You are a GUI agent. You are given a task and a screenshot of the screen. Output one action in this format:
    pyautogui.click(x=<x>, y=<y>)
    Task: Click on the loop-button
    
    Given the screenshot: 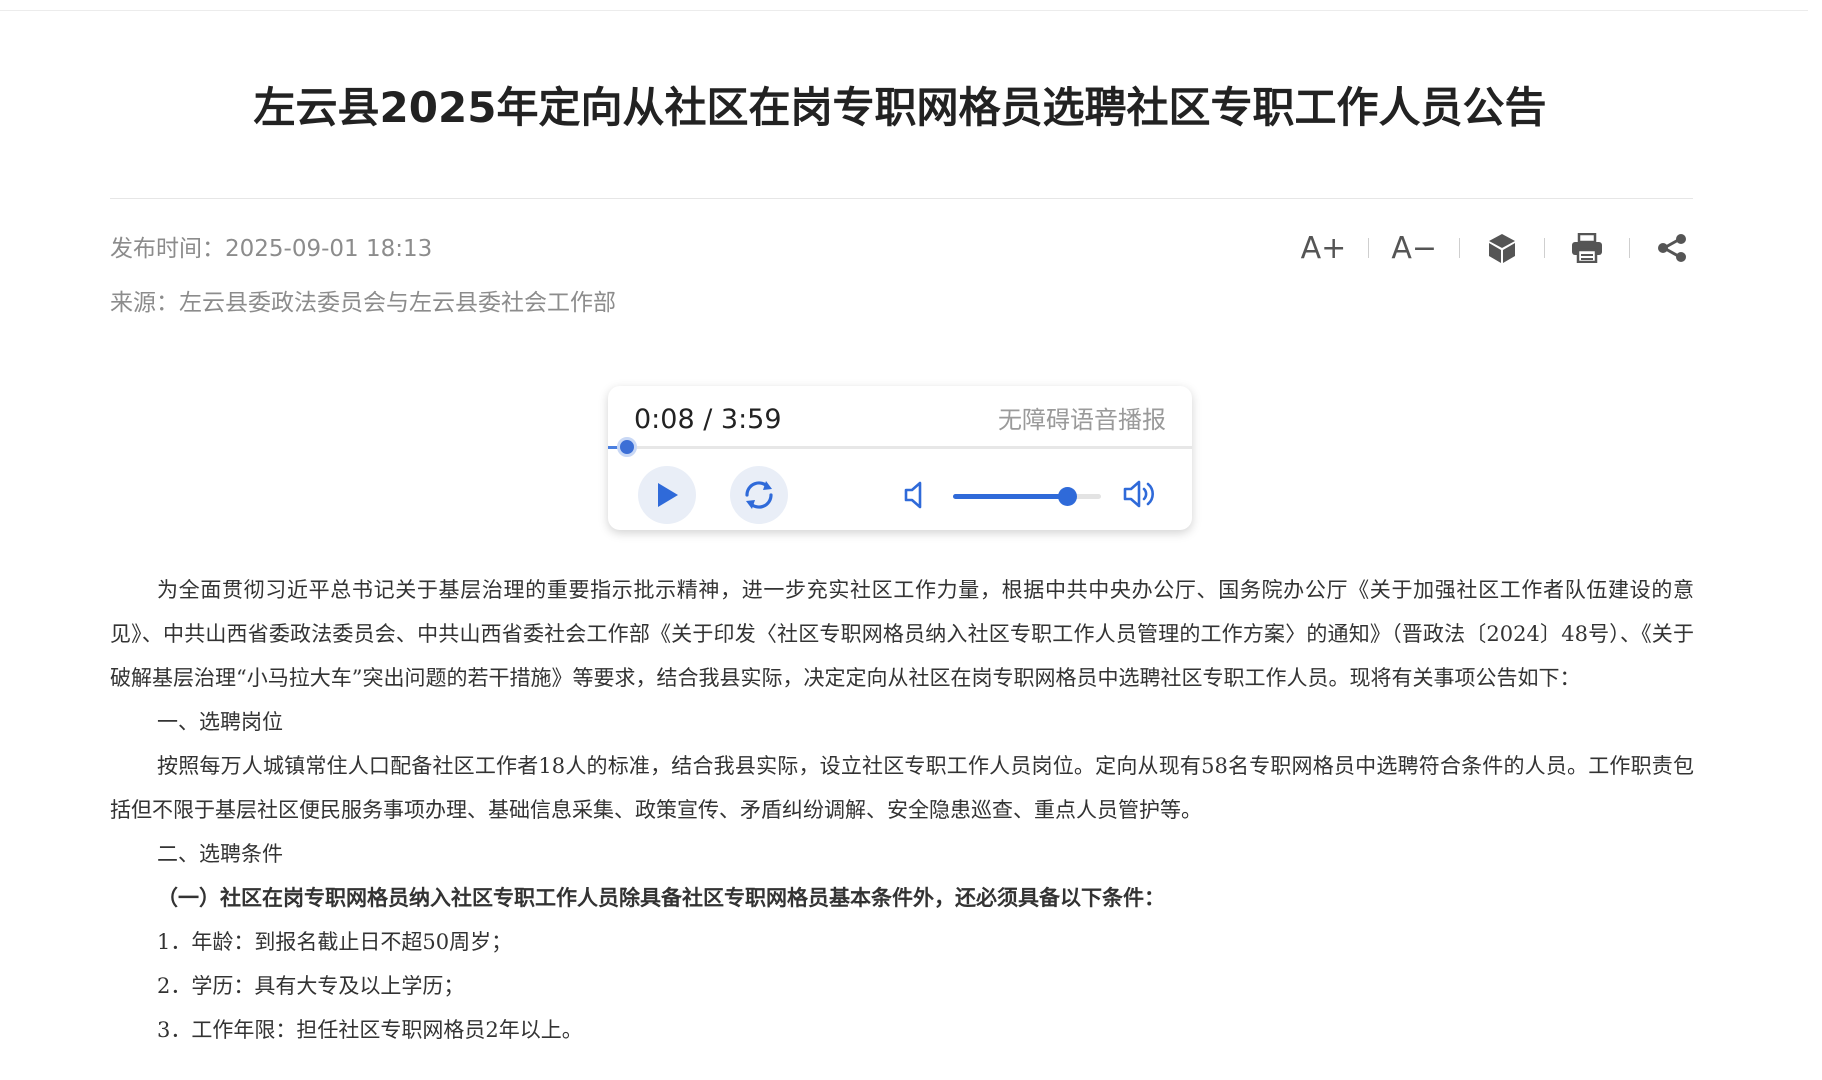 What is the action you would take?
    pyautogui.click(x=759, y=495)
    